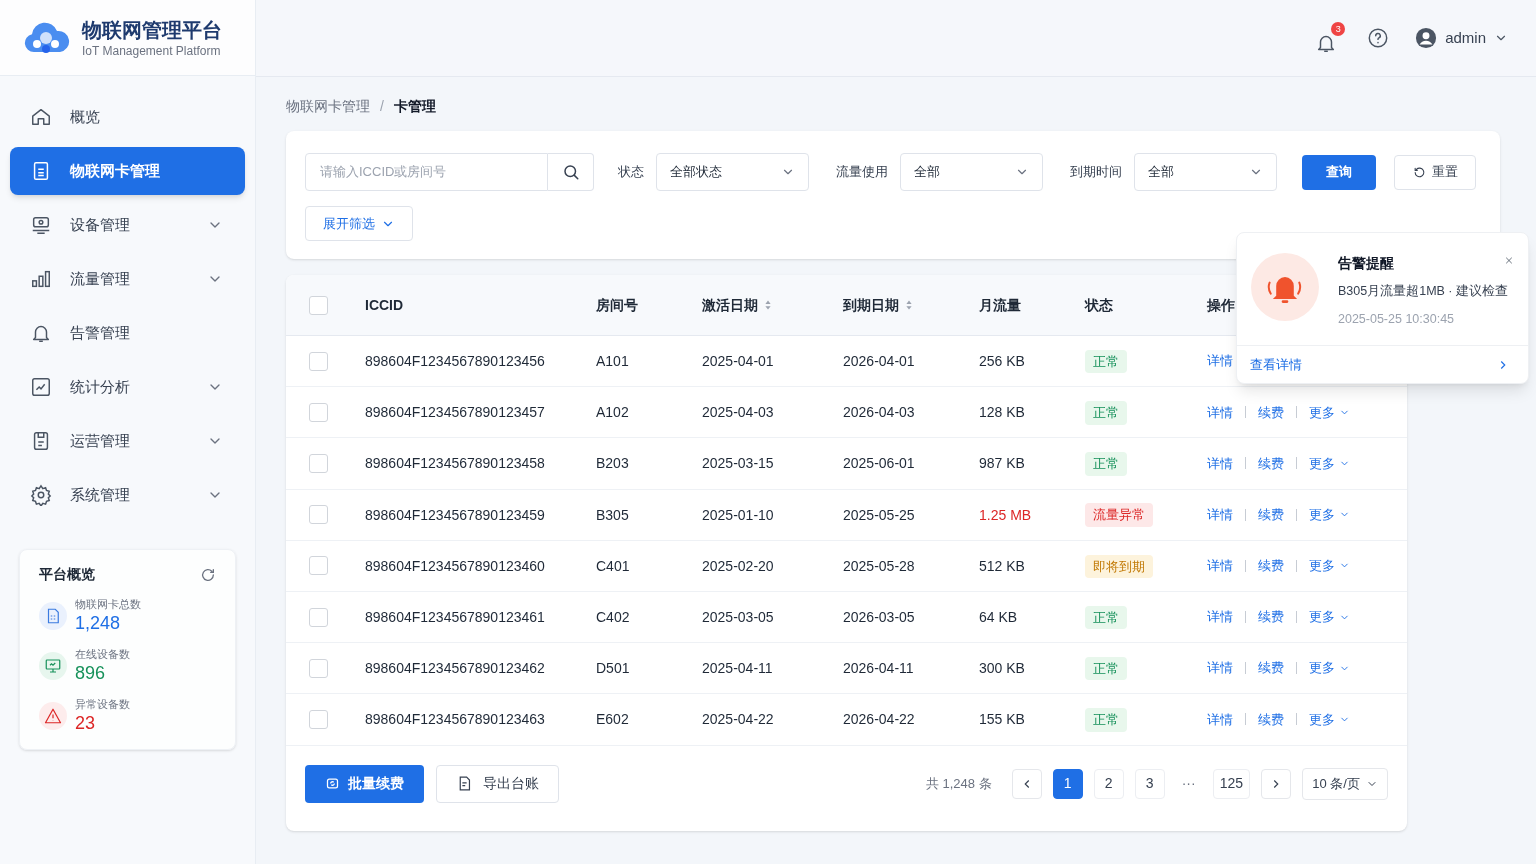 Image resolution: width=1536 pixels, height=864 pixels. Describe the element at coordinates (1119, 515) in the screenshot. I see `status-tag: 流量异常` at that location.